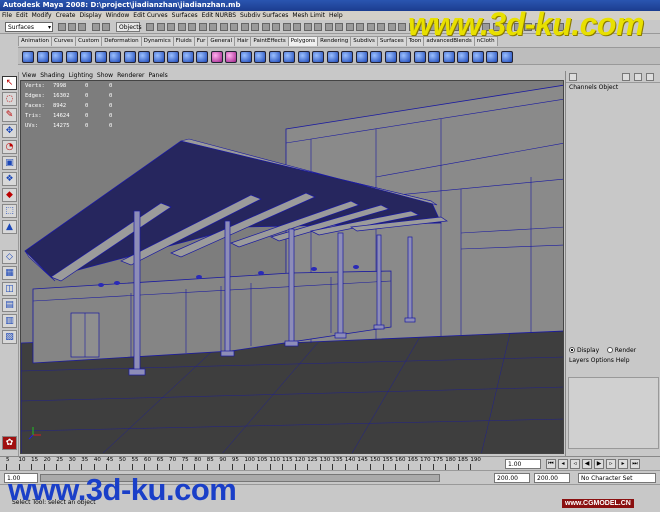 The height and width of the screenshot is (512, 660). I want to click on menu-item: Edit, so click(22, 15).